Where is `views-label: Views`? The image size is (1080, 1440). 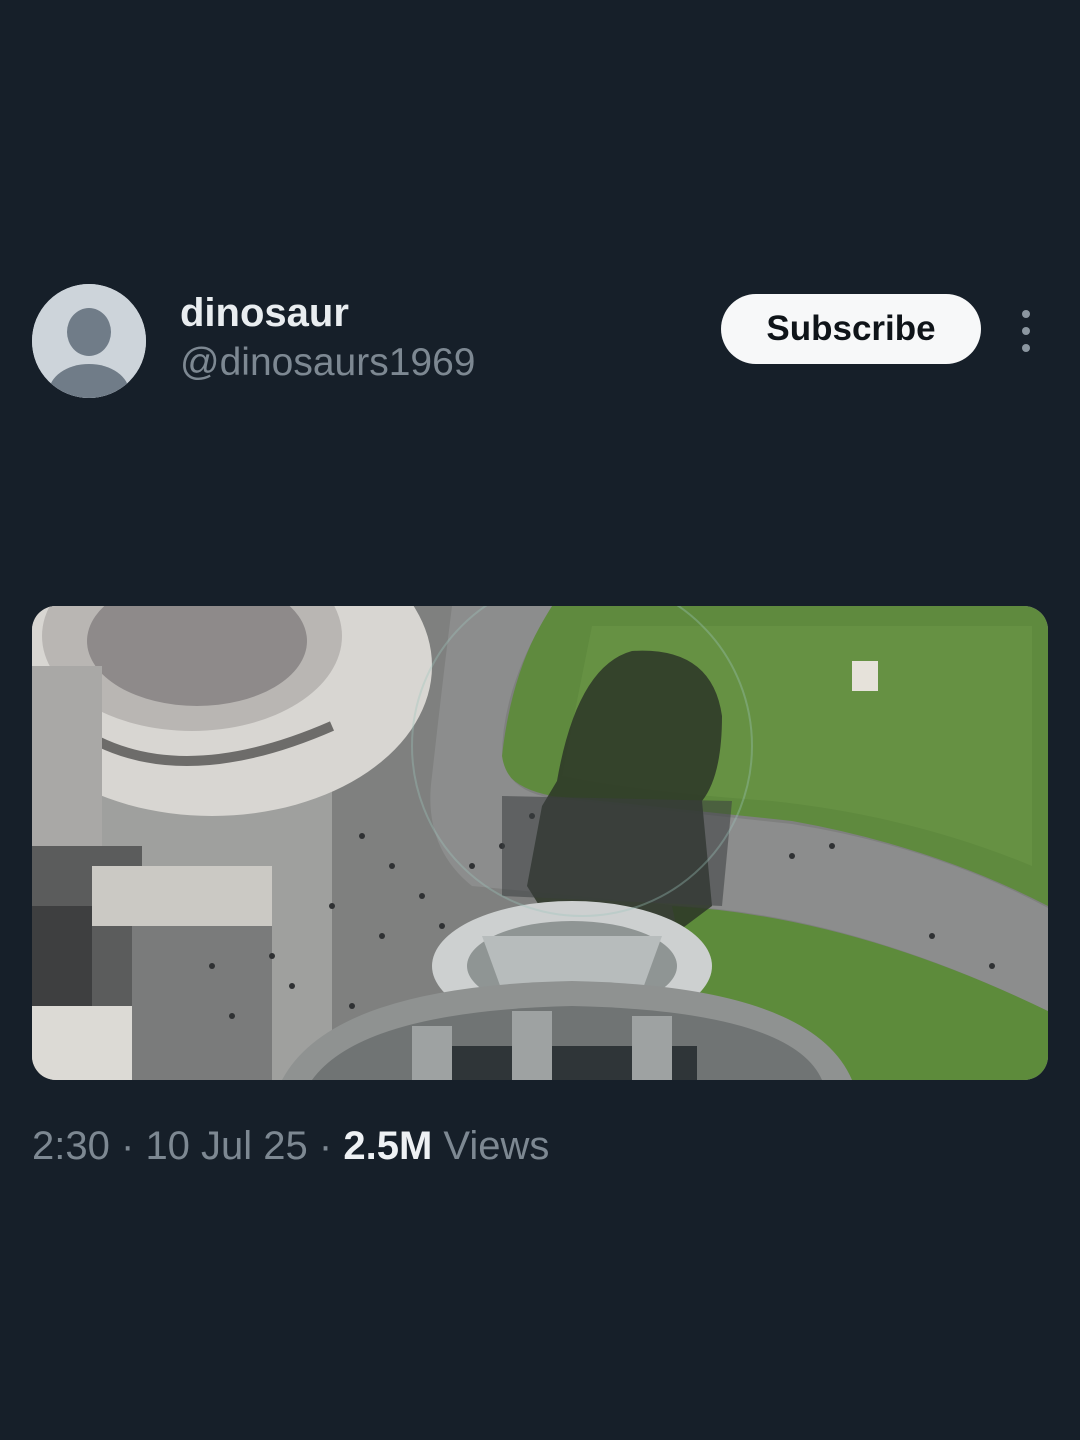 views-label: Views is located at coordinates (496, 1146).